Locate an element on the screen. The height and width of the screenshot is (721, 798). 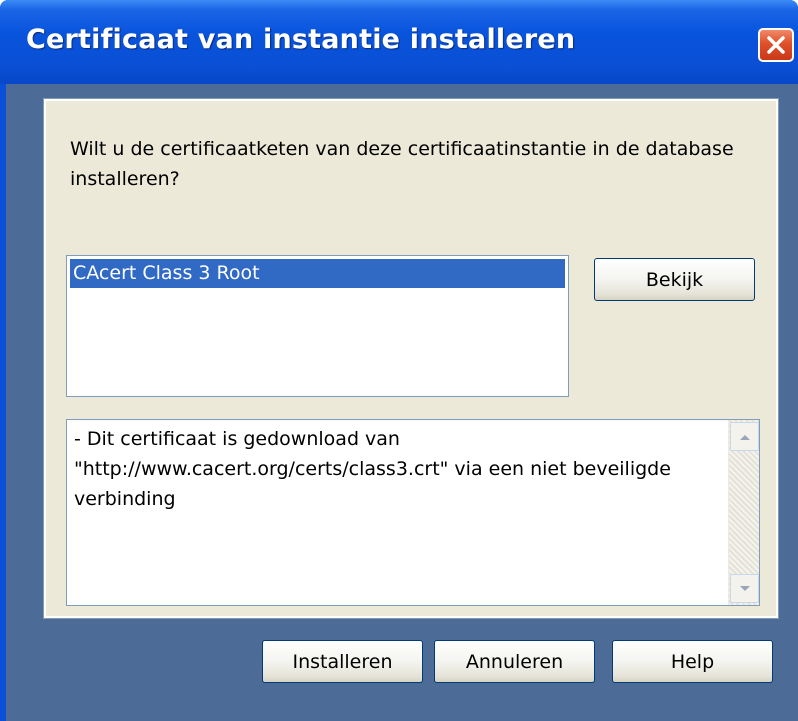
scroll-down-arrow-icon is located at coordinates (744, 588).